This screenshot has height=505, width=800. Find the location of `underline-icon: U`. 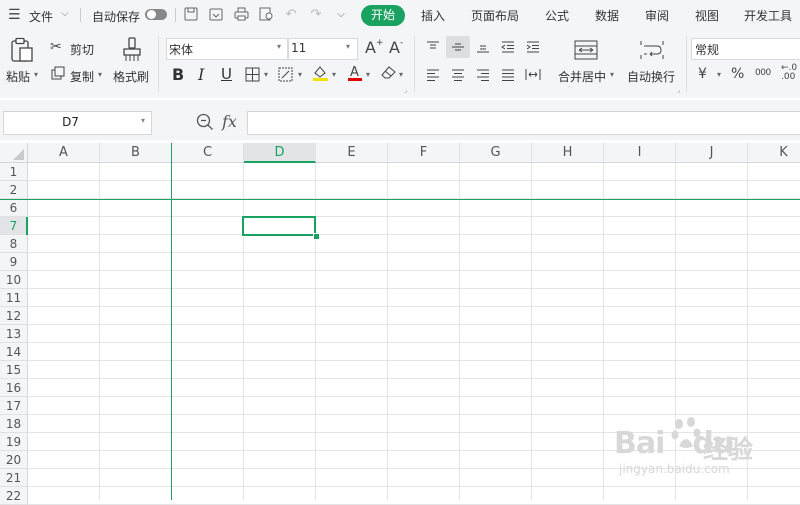

underline-icon: U is located at coordinates (226, 74).